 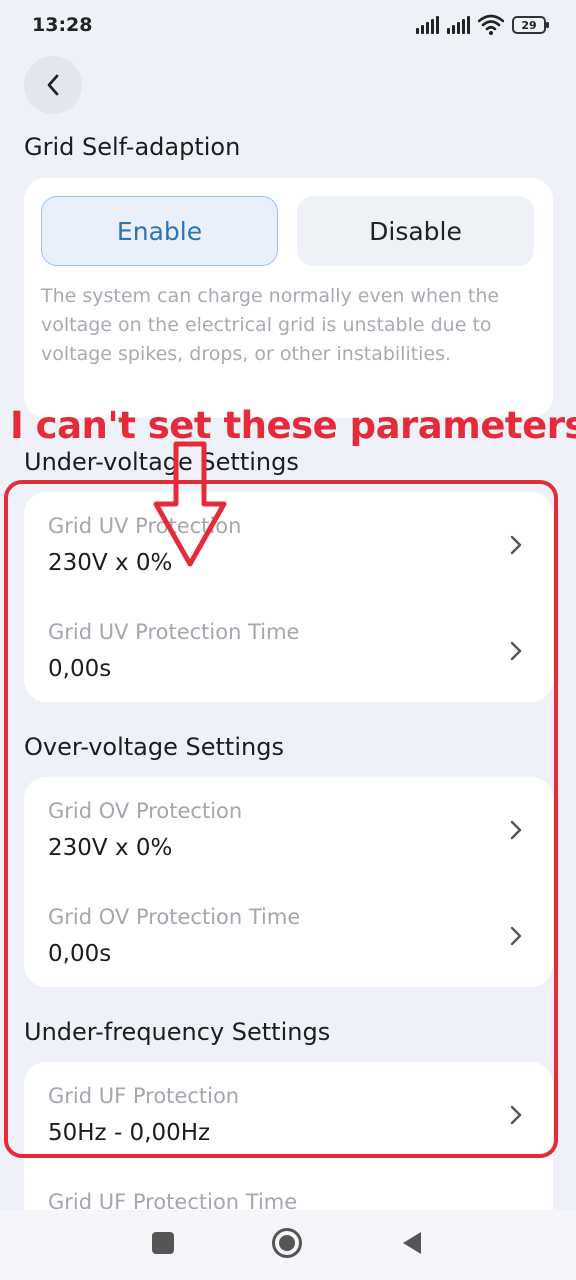 What do you see at coordinates (415, 231) in the screenshot?
I see `disable-button: Disable` at bounding box center [415, 231].